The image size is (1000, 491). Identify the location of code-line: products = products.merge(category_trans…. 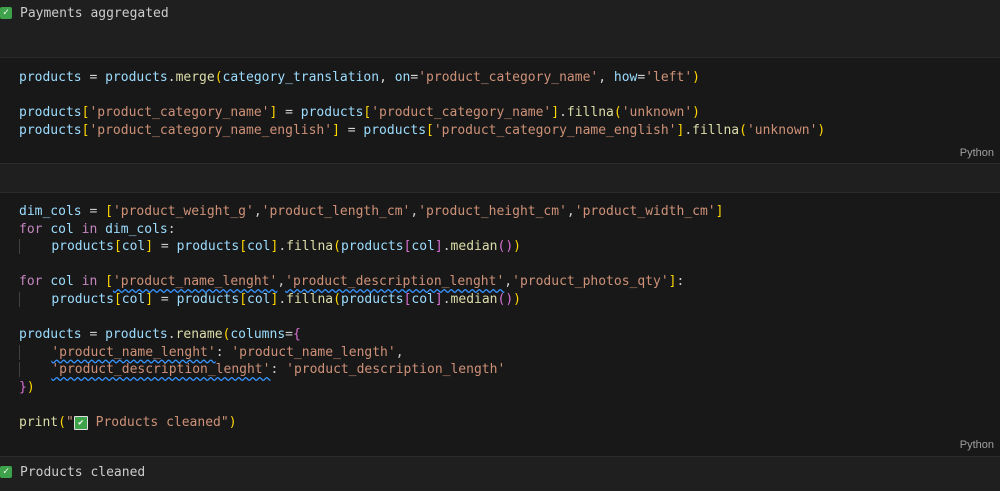
(359, 77).